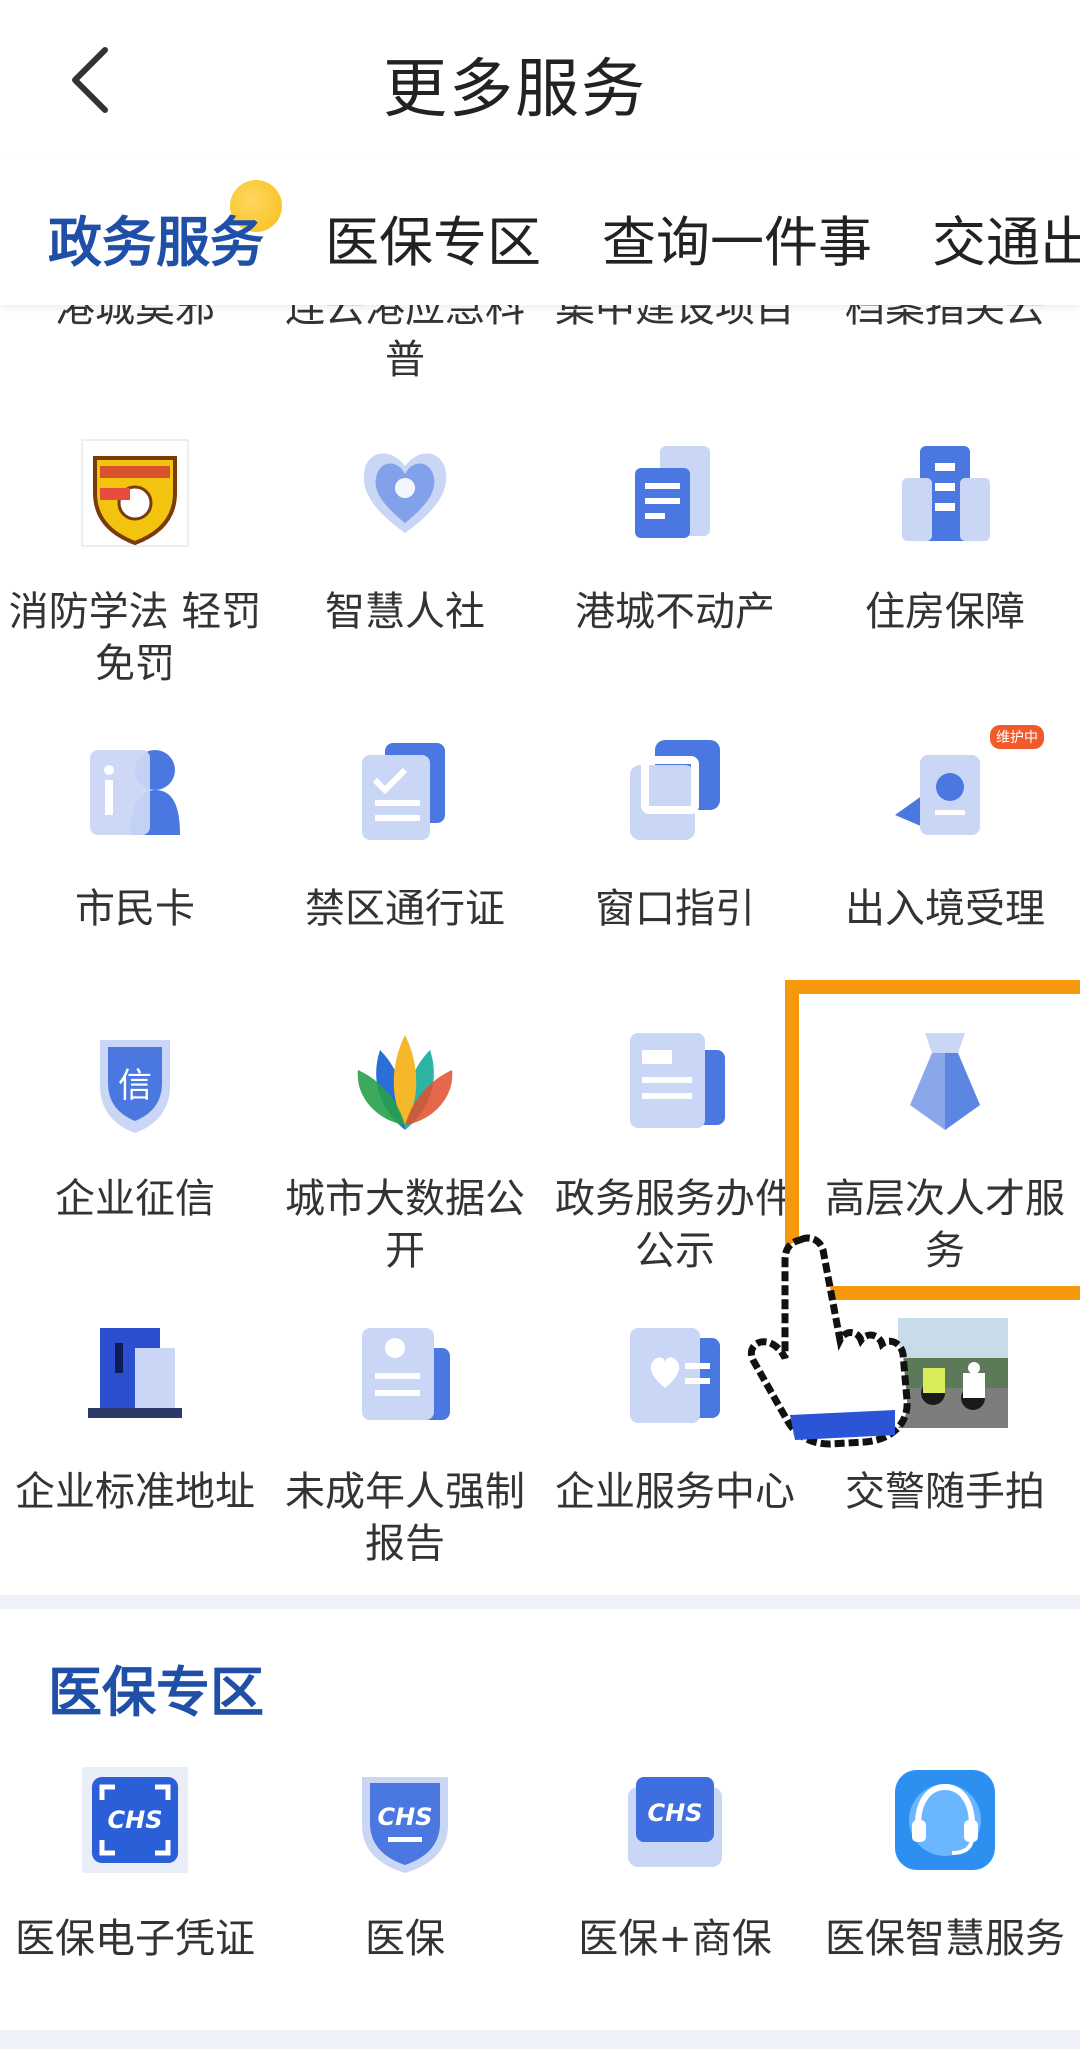 Image resolution: width=1080 pixels, height=2049 pixels. What do you see at coordinates (403, 791) in the screenshot?
I see `permit-doc-icon` at bounding box center [403, 791].